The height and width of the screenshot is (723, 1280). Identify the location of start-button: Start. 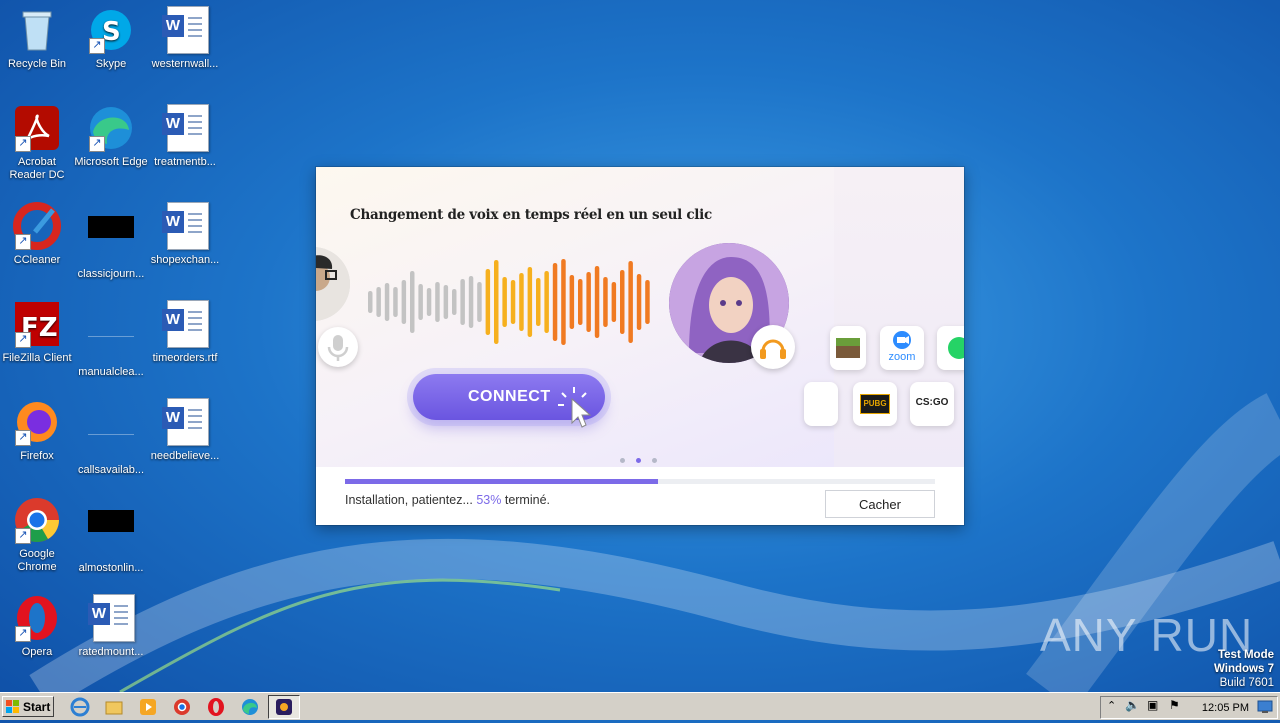
(28, 706).